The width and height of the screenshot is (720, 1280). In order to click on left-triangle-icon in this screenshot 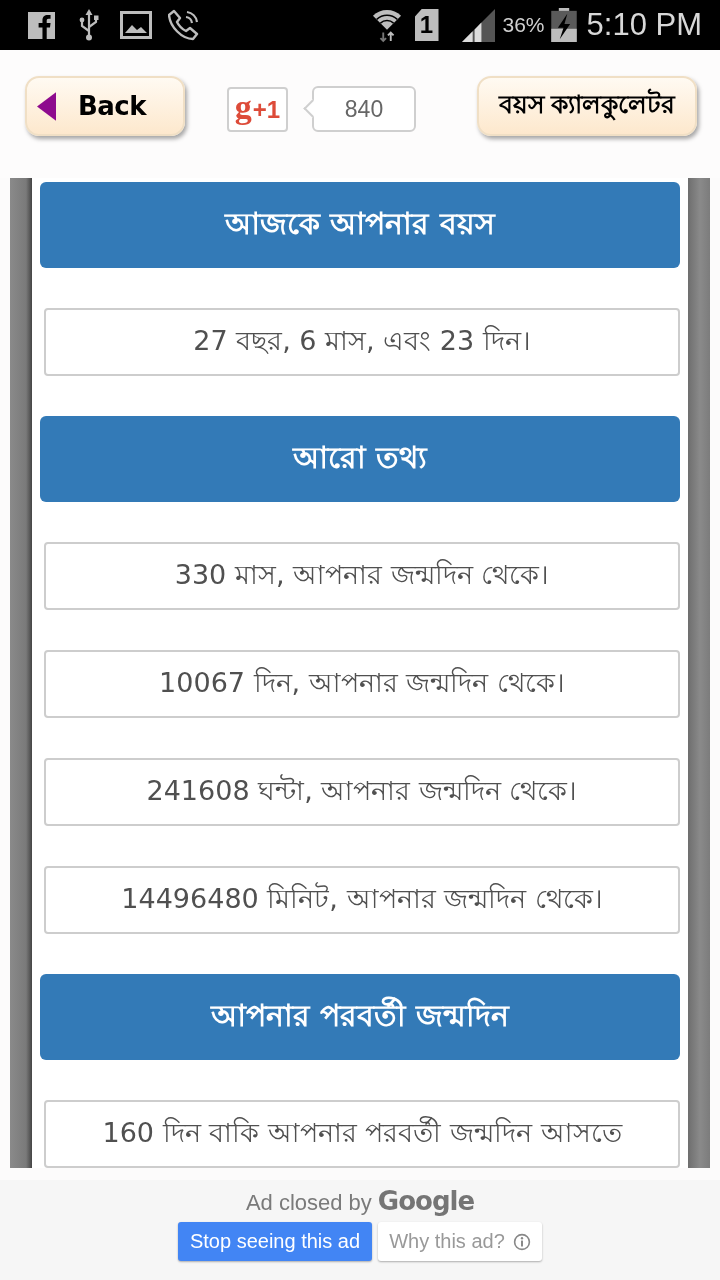, I will do `click(46, 106)`.